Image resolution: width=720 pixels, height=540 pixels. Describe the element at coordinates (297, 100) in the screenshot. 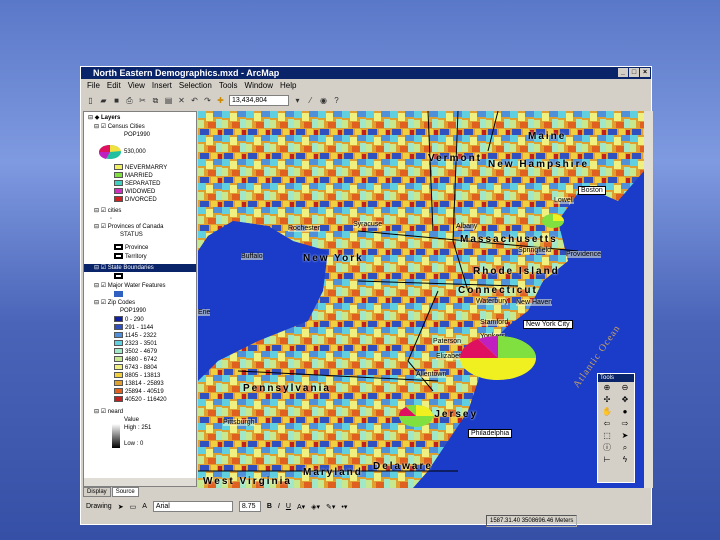

I see `scale-dropdown-icon: ▾` at that location.